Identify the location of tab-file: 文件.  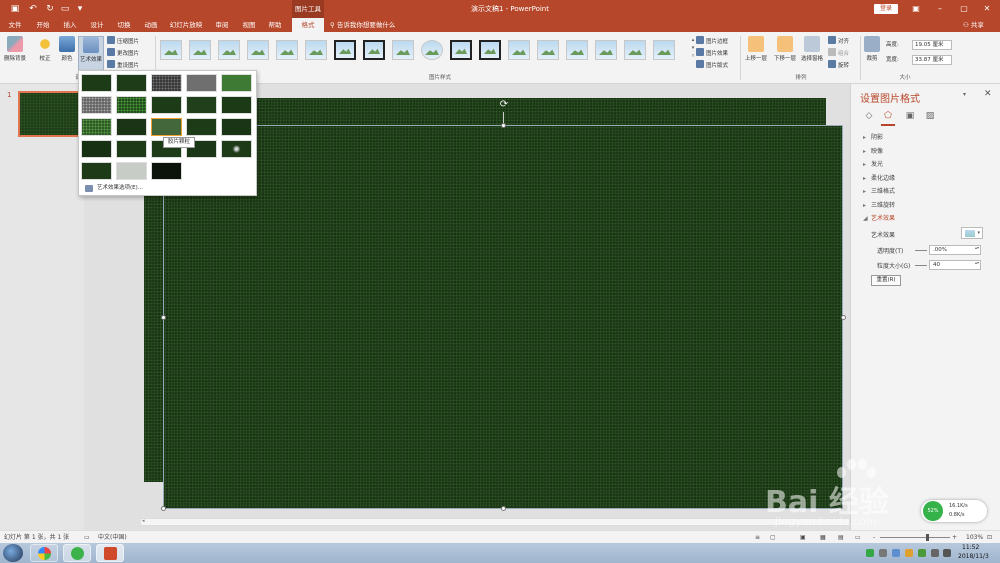
(15, 25).